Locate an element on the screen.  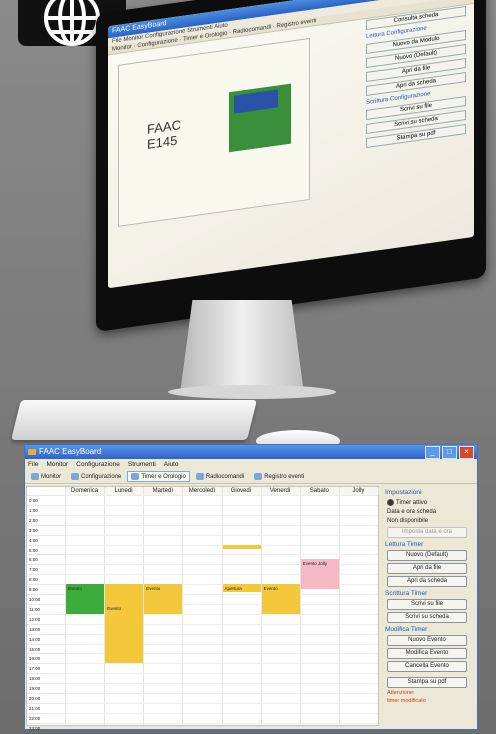
time-row-label: 7:00 is located at coordinates (46, 569).